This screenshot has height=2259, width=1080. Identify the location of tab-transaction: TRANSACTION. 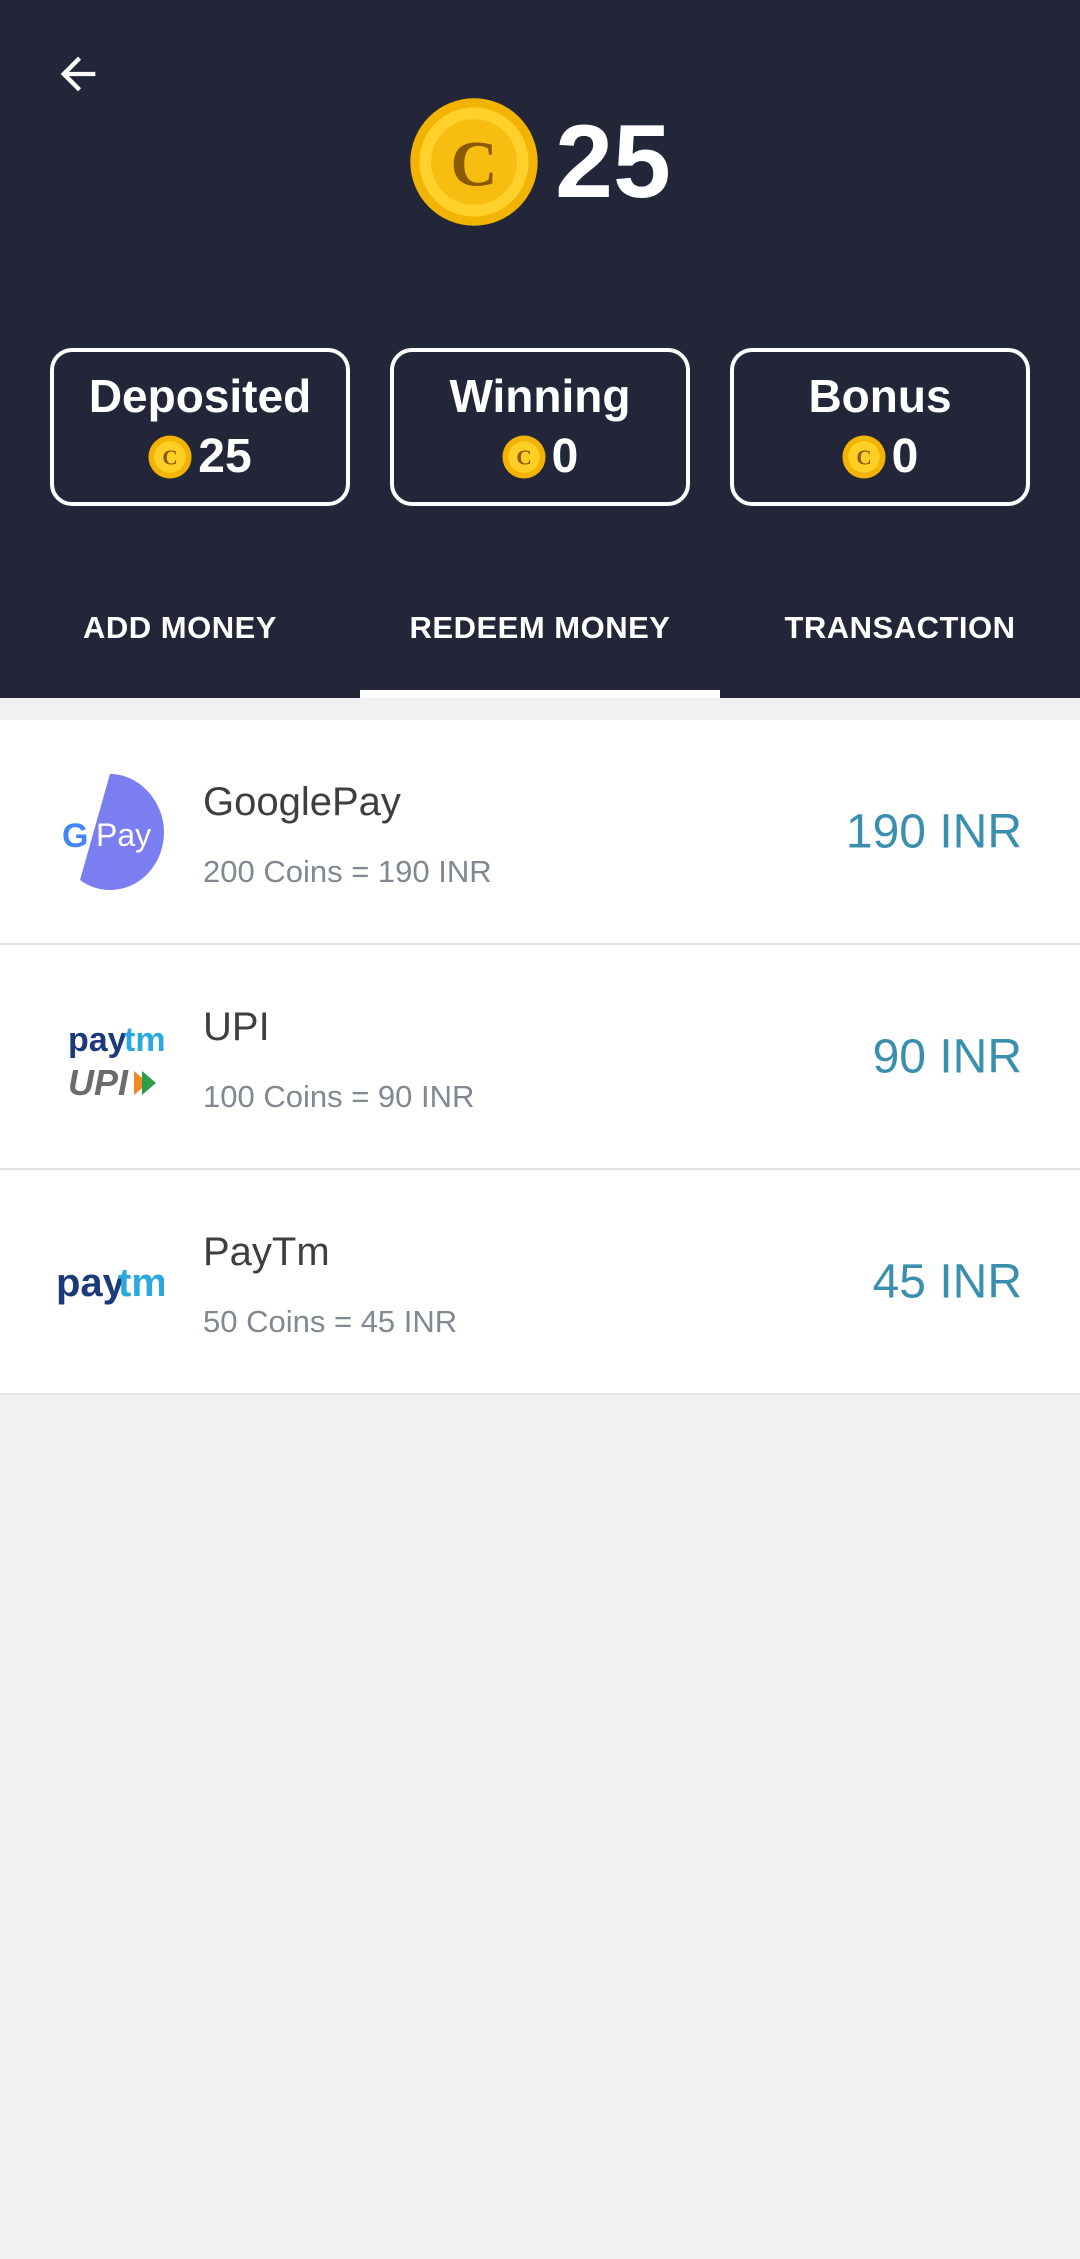
(900, 646).